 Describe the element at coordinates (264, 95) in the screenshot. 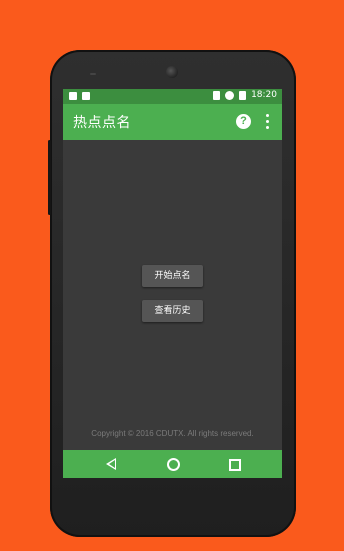

I see `status-time: 18:20` at that location.